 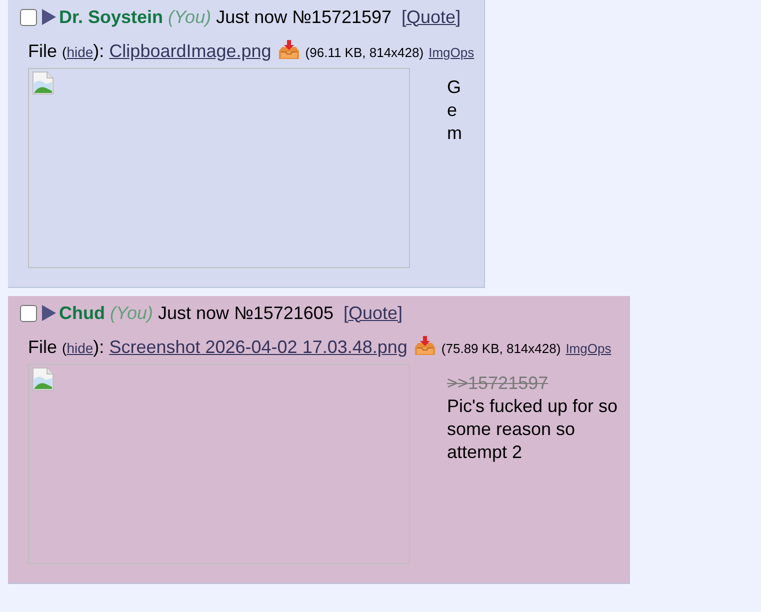 I want to click on file-info: (75.89 KB, 814x428), so click(x=501, y=348).